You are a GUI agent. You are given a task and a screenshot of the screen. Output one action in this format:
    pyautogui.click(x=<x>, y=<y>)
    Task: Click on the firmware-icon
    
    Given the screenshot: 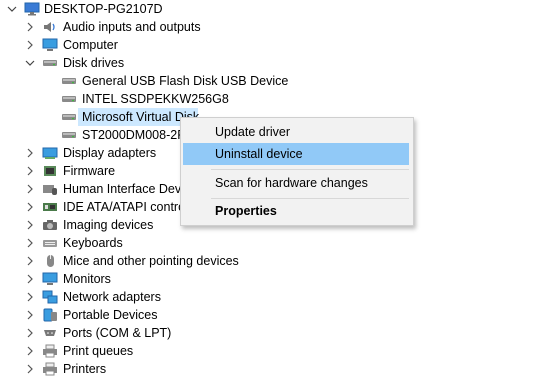 What is the action you would take?
    pyautogui.click(x=50, y=171)
    